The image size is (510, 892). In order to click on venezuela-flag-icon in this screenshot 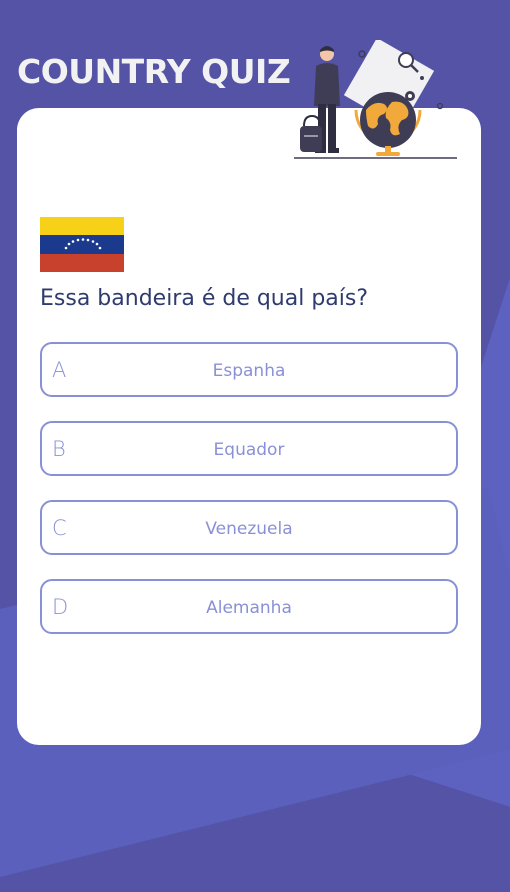, I will do `click(82, 244)`.